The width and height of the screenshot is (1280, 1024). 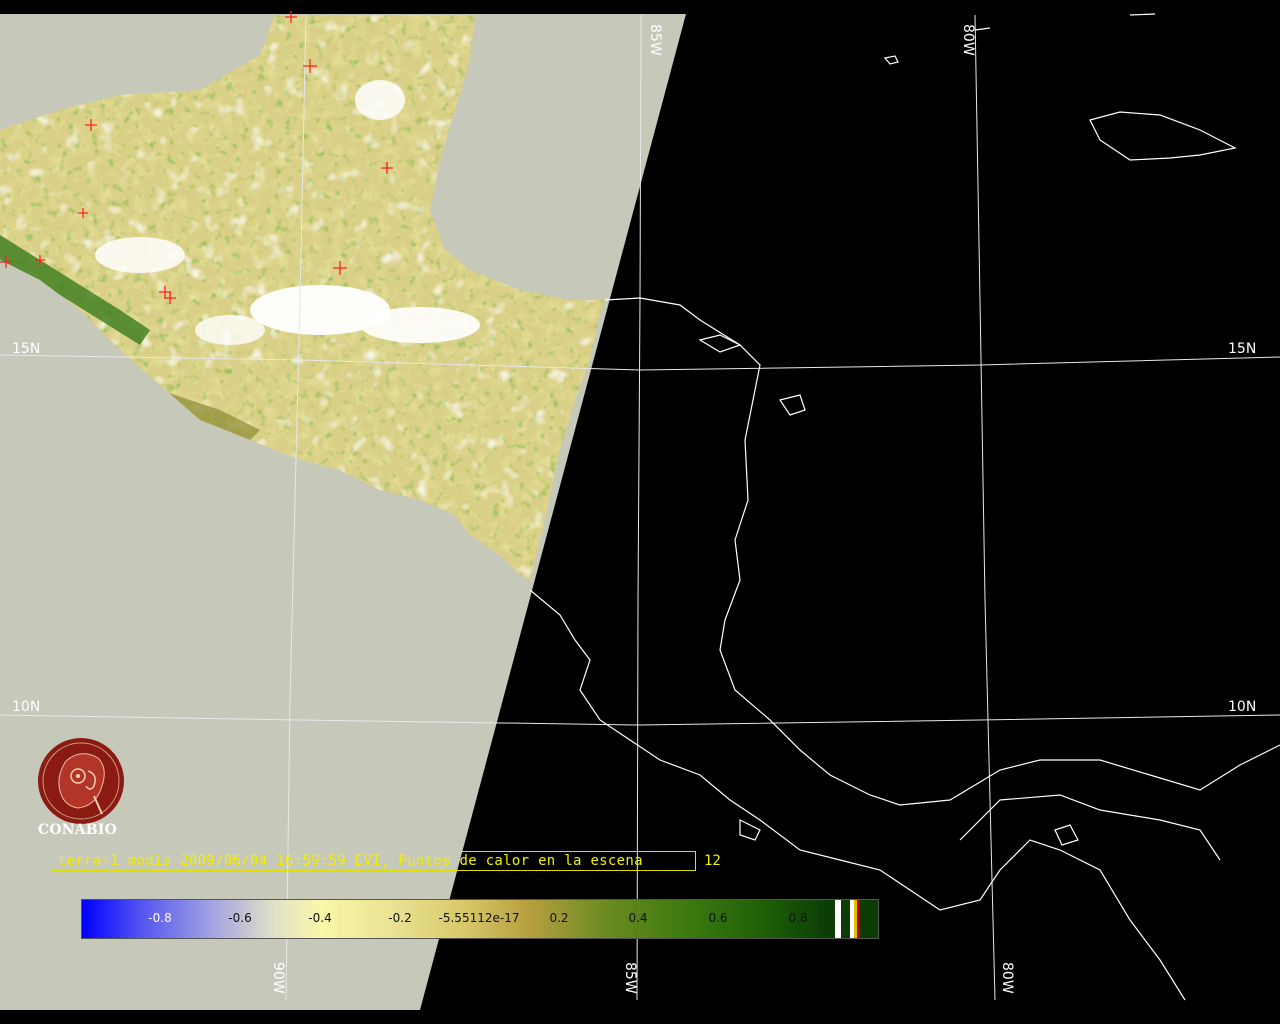 What do you see at coordinates (320, 918) in the screenshot?
I see `colorbar-tick: -0.4` at bounding box center [320, 918].